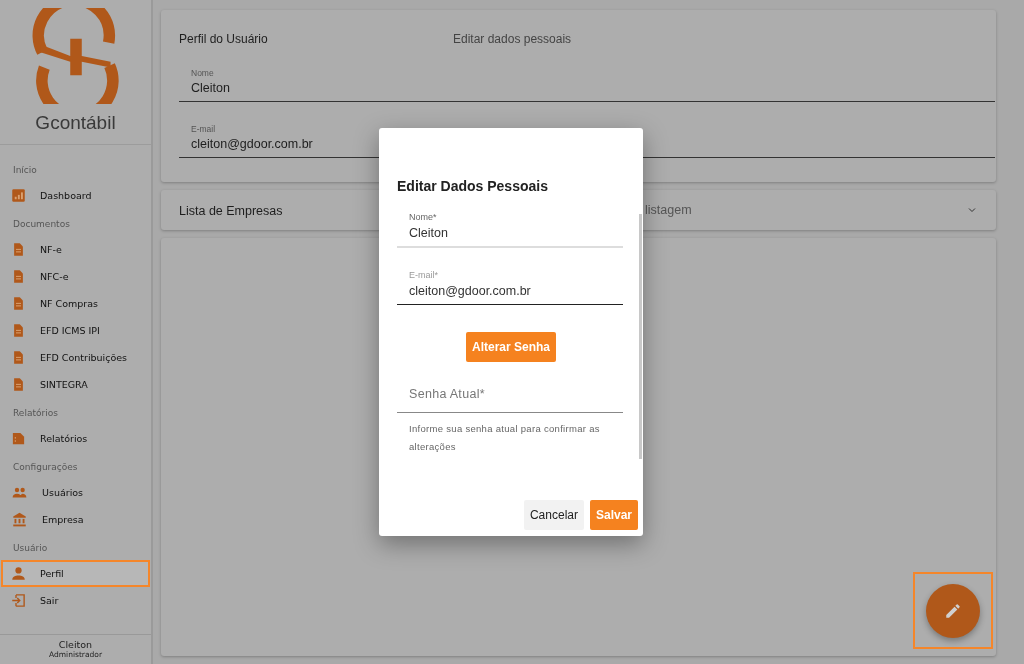 Image resolution: width=1024 pixels, height=664 pixels. Describe the element at coordinates (84, 357) in the screenshot. I see `nav-label: EFD Contribuições` at that location.